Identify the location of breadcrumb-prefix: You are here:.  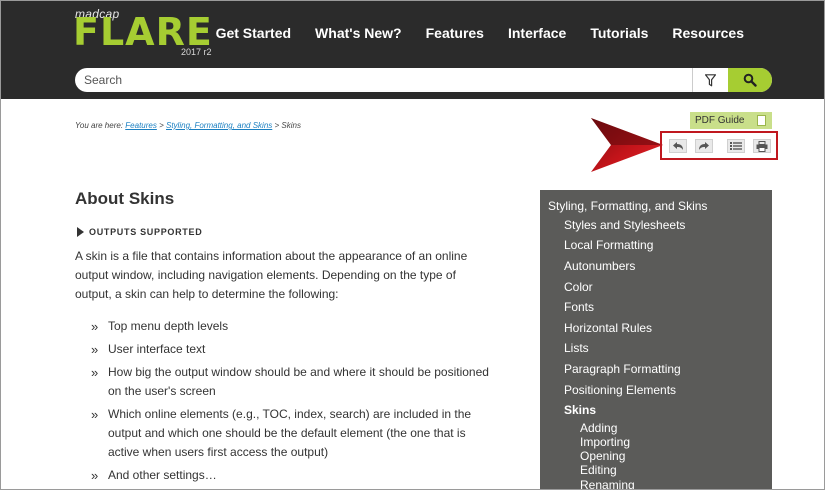
(99, 125).